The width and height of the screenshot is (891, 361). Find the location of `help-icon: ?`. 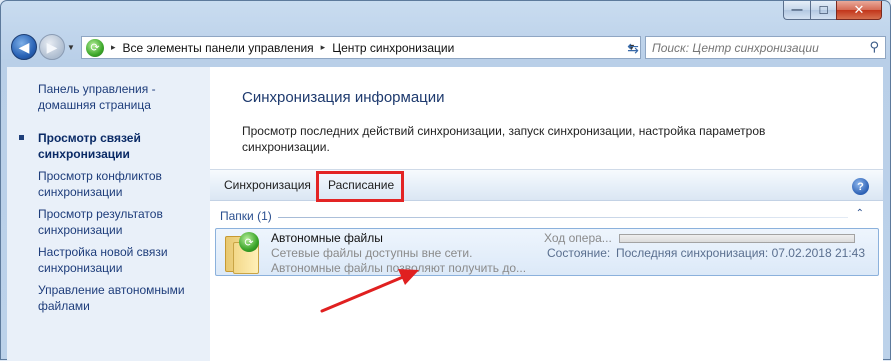

help-icon: ? is located at coordinates (860, 186).